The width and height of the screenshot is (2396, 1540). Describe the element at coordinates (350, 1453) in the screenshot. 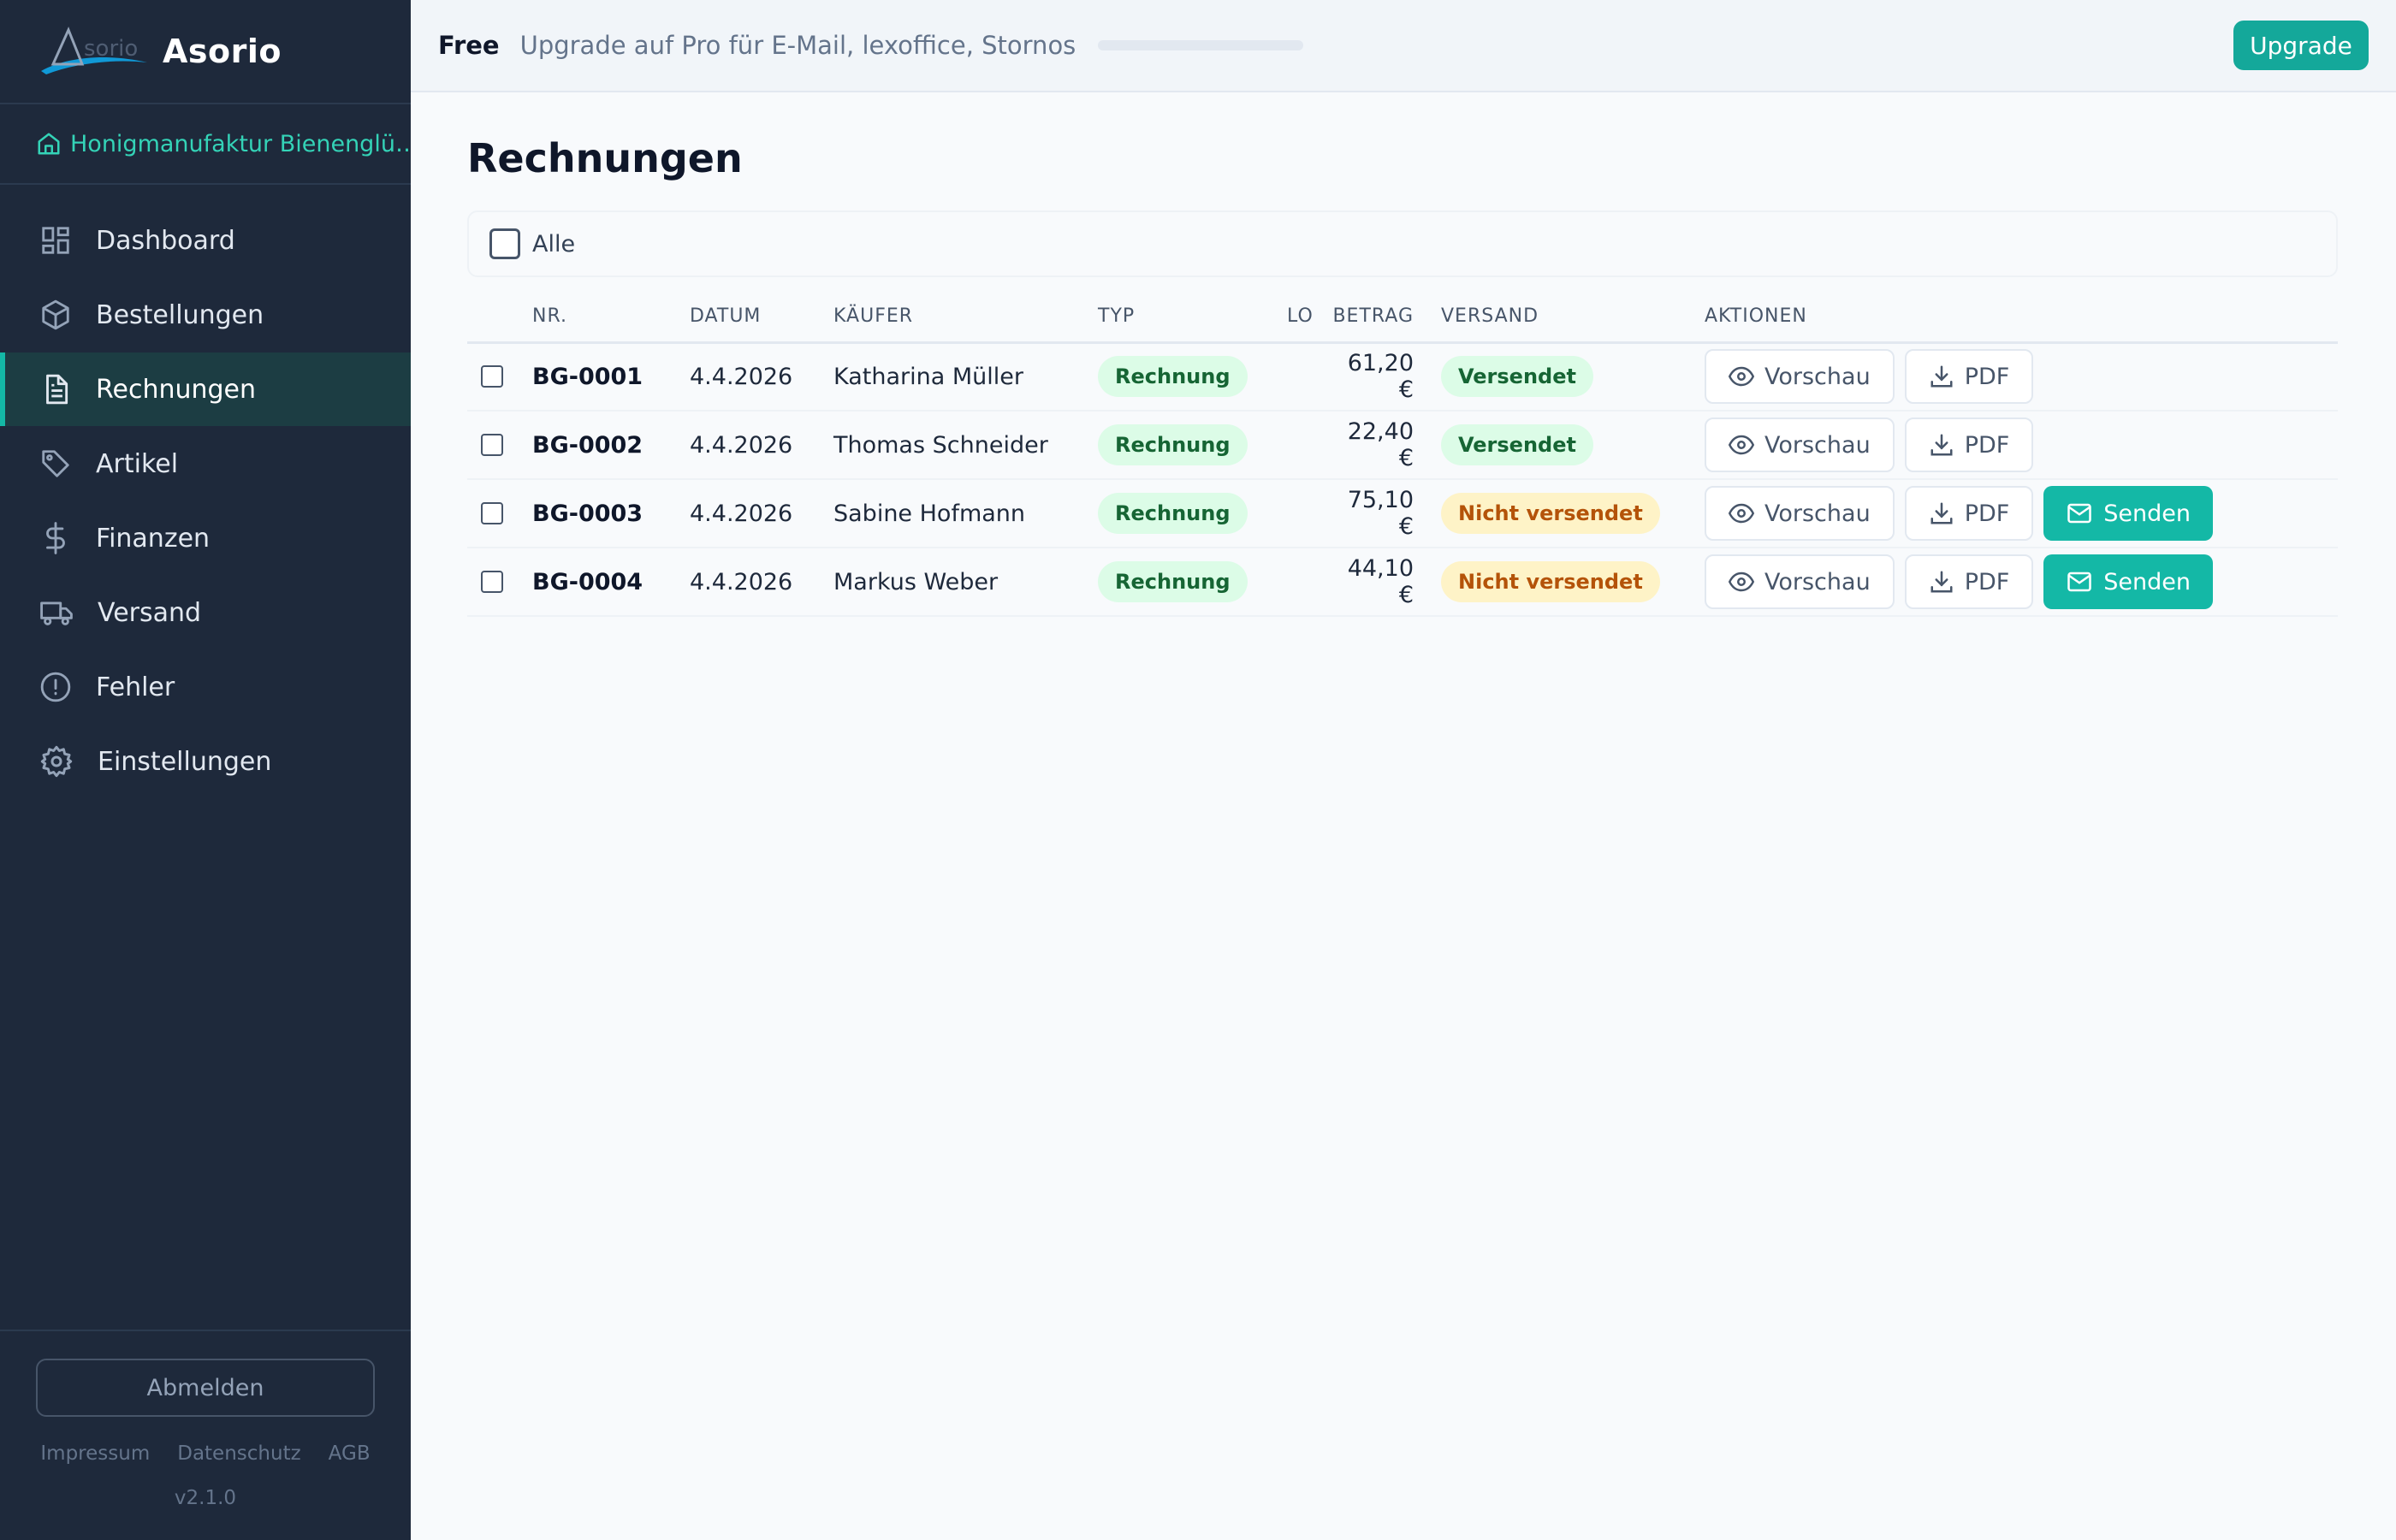

I see `agb-link: AGB` at that location.